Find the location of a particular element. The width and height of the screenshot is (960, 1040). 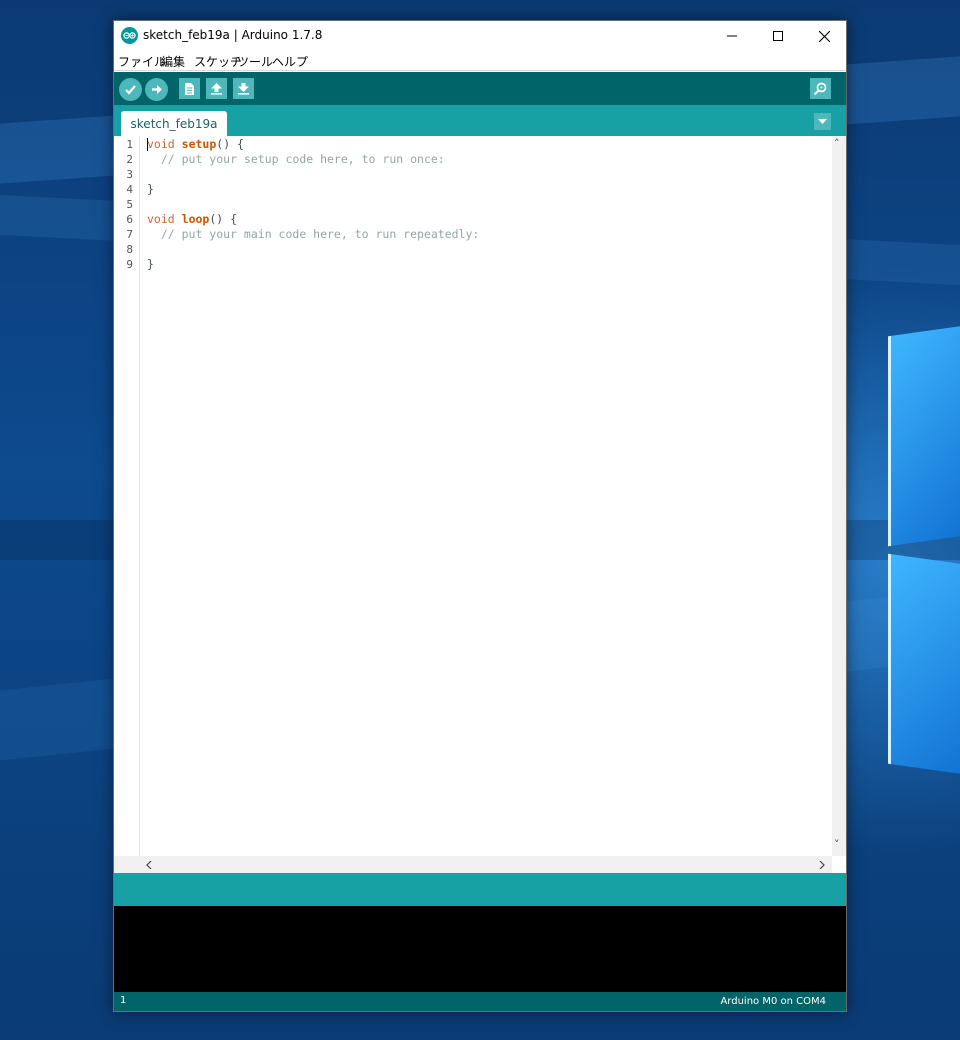

code-line: void loop() { is located at coordinates (192, 219).